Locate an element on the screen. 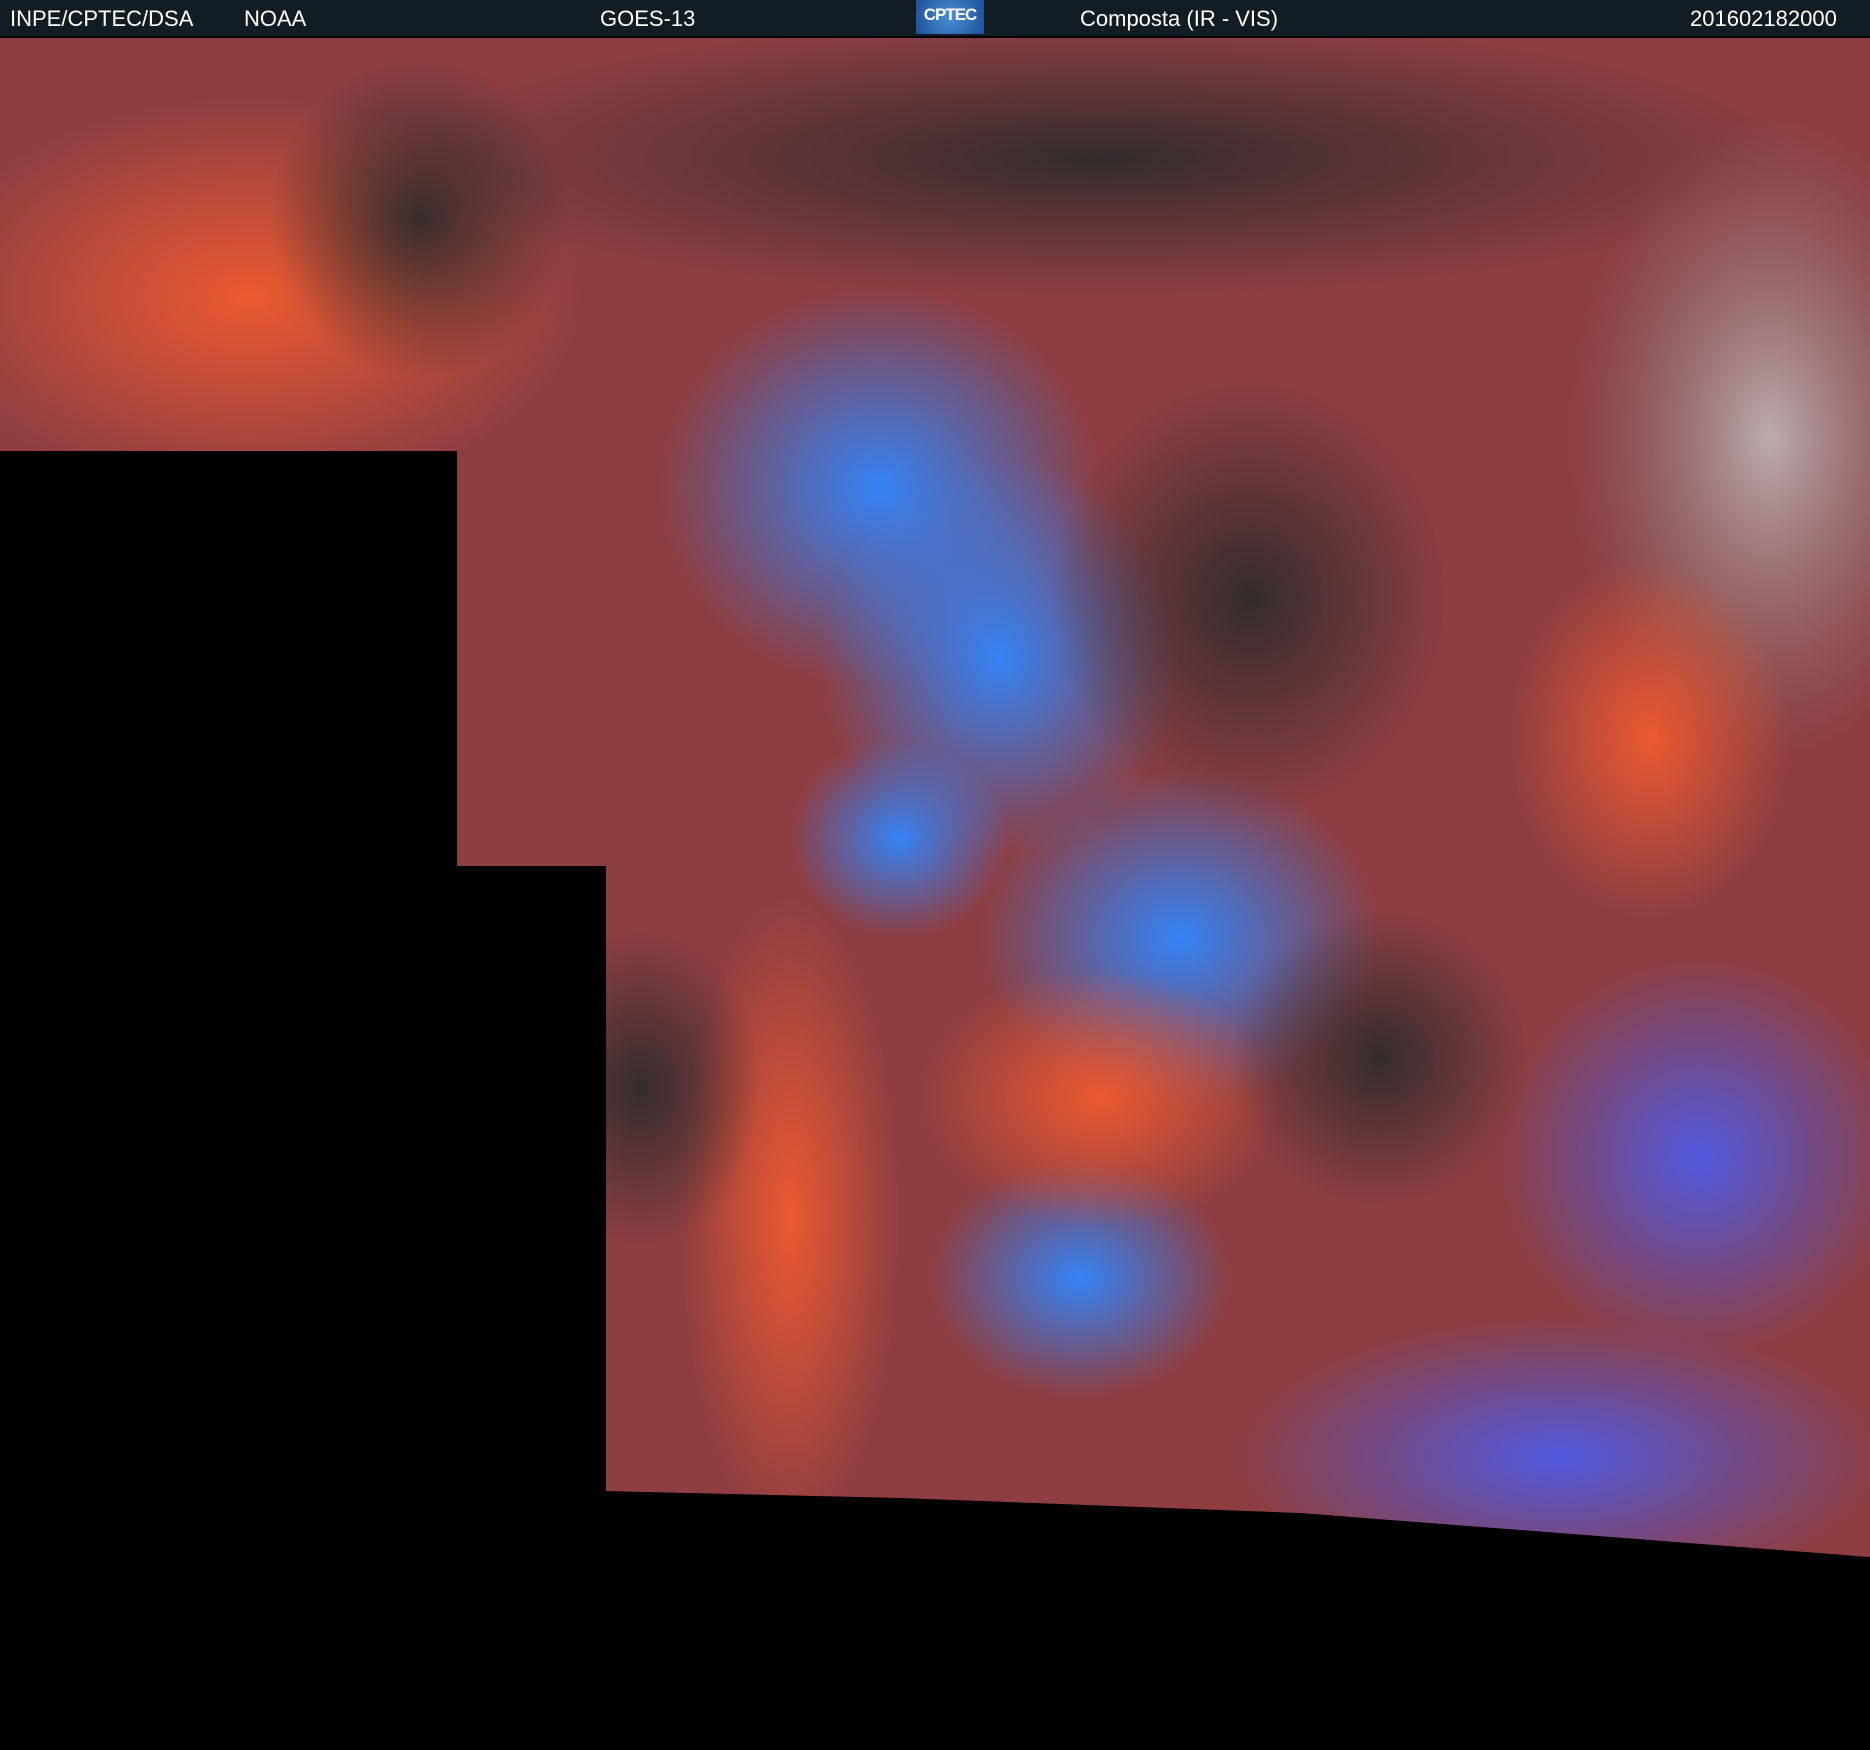 The width and height of the screenshot is (1870, 1750). clear-area-coast is located at coordinates (1380, 1058).